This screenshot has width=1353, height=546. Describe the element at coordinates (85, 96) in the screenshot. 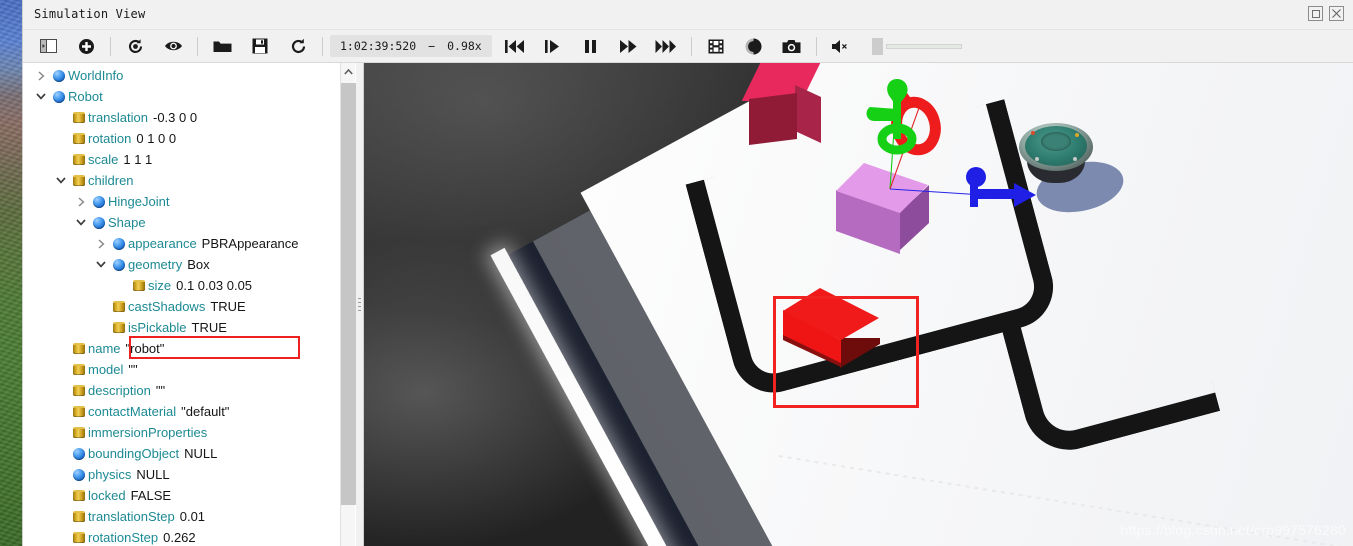

I see `tree-item-label: Robot` at that location.